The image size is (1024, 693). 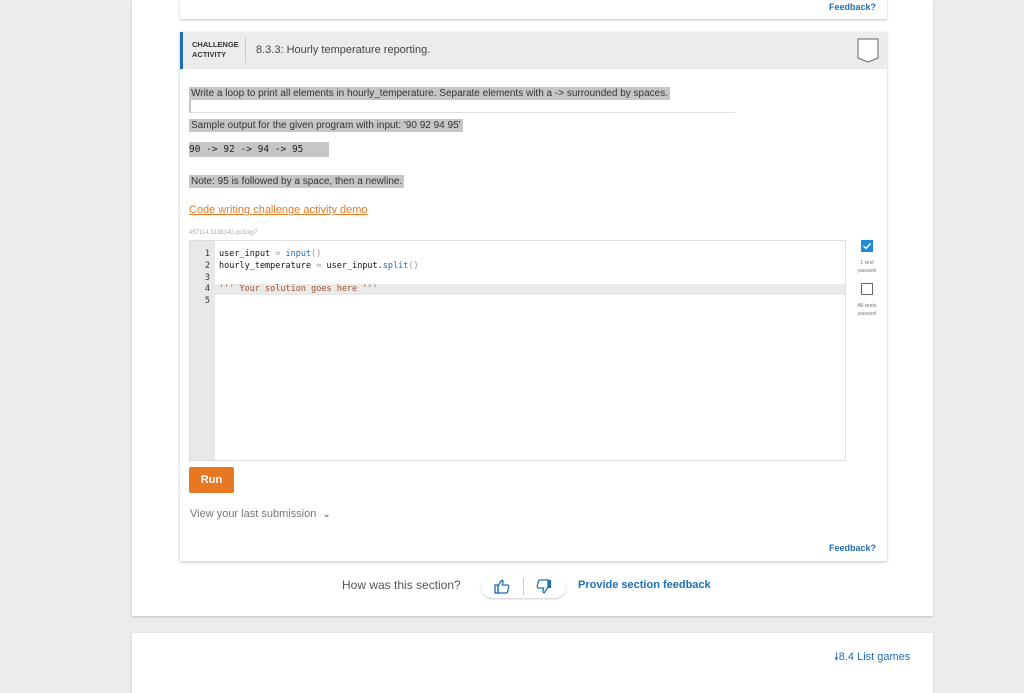 I want to click on last-submission-toggle: View your last submission ⌄, so click(x=260, y=514).